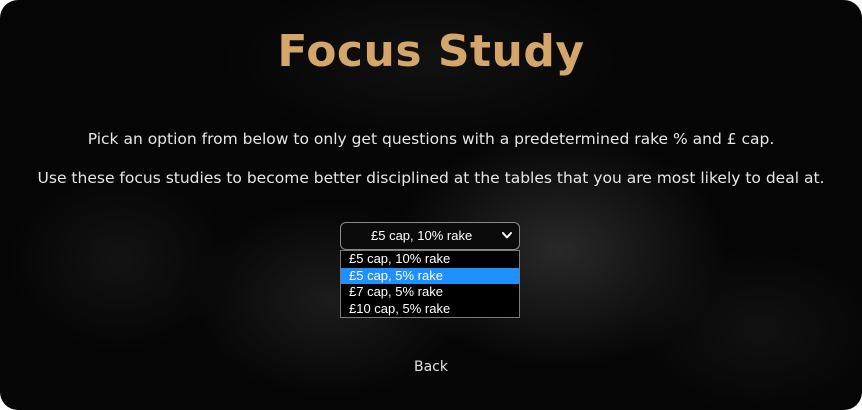  I want to click on select-option: £7 cap, 5% rake, so click(430, 292).